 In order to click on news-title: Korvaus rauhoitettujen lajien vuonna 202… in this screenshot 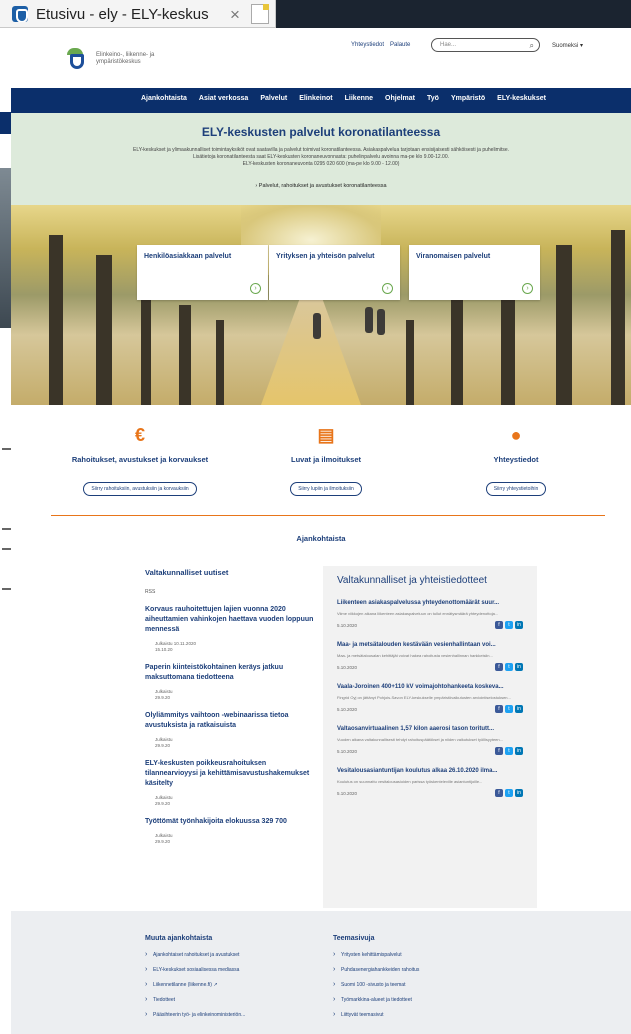, I will do `click(230, 620)`.